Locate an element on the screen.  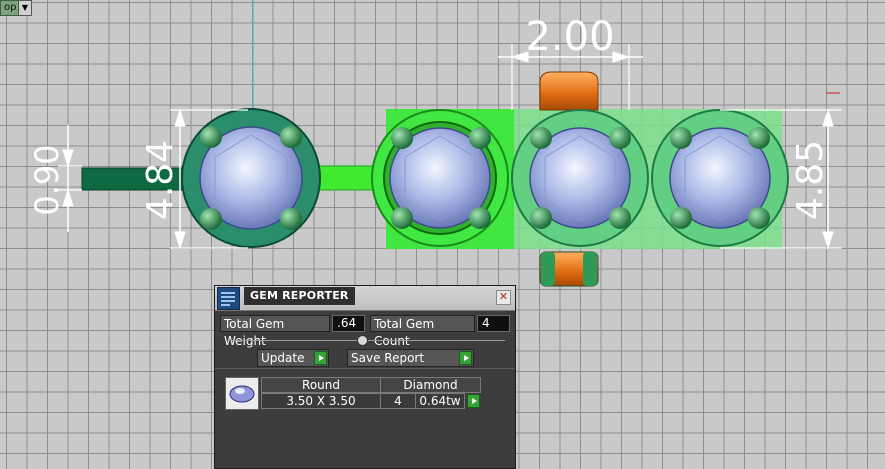
gem-reporter-app-icon is located at coordinates (228, 298).